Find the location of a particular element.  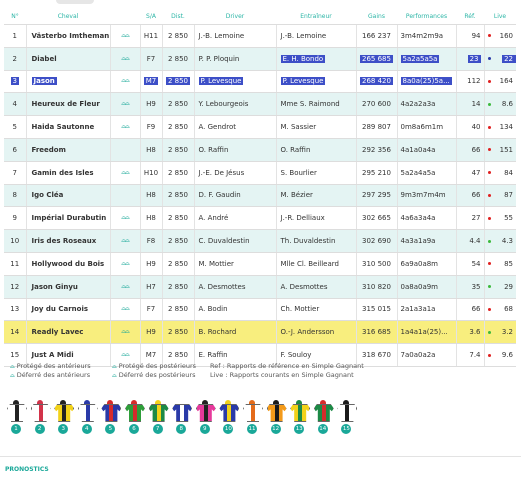

horse-name: Diabel is located at coordinates (44, 59).